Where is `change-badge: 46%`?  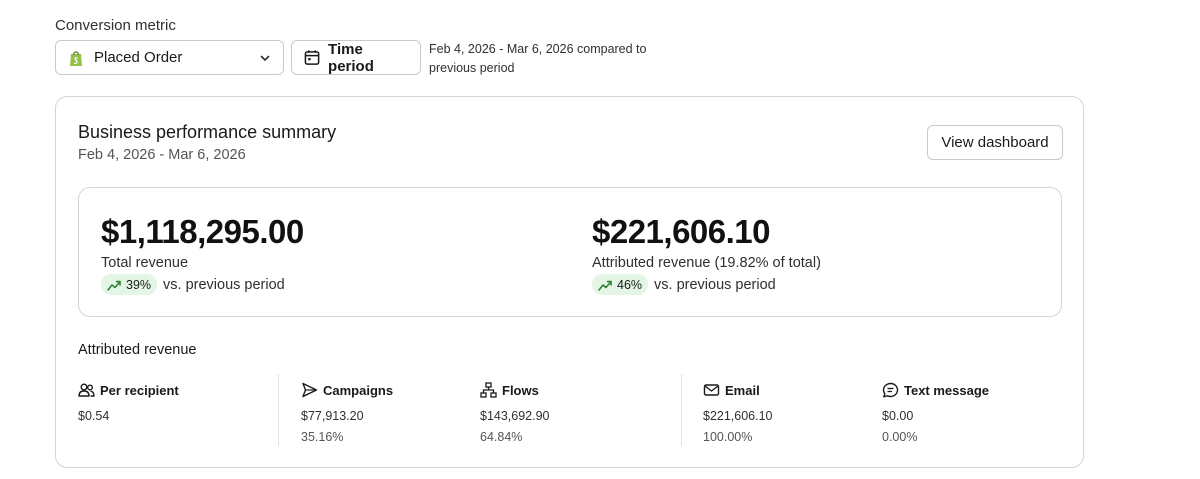
change-badge: 46% is located at coordinates (620, 284).